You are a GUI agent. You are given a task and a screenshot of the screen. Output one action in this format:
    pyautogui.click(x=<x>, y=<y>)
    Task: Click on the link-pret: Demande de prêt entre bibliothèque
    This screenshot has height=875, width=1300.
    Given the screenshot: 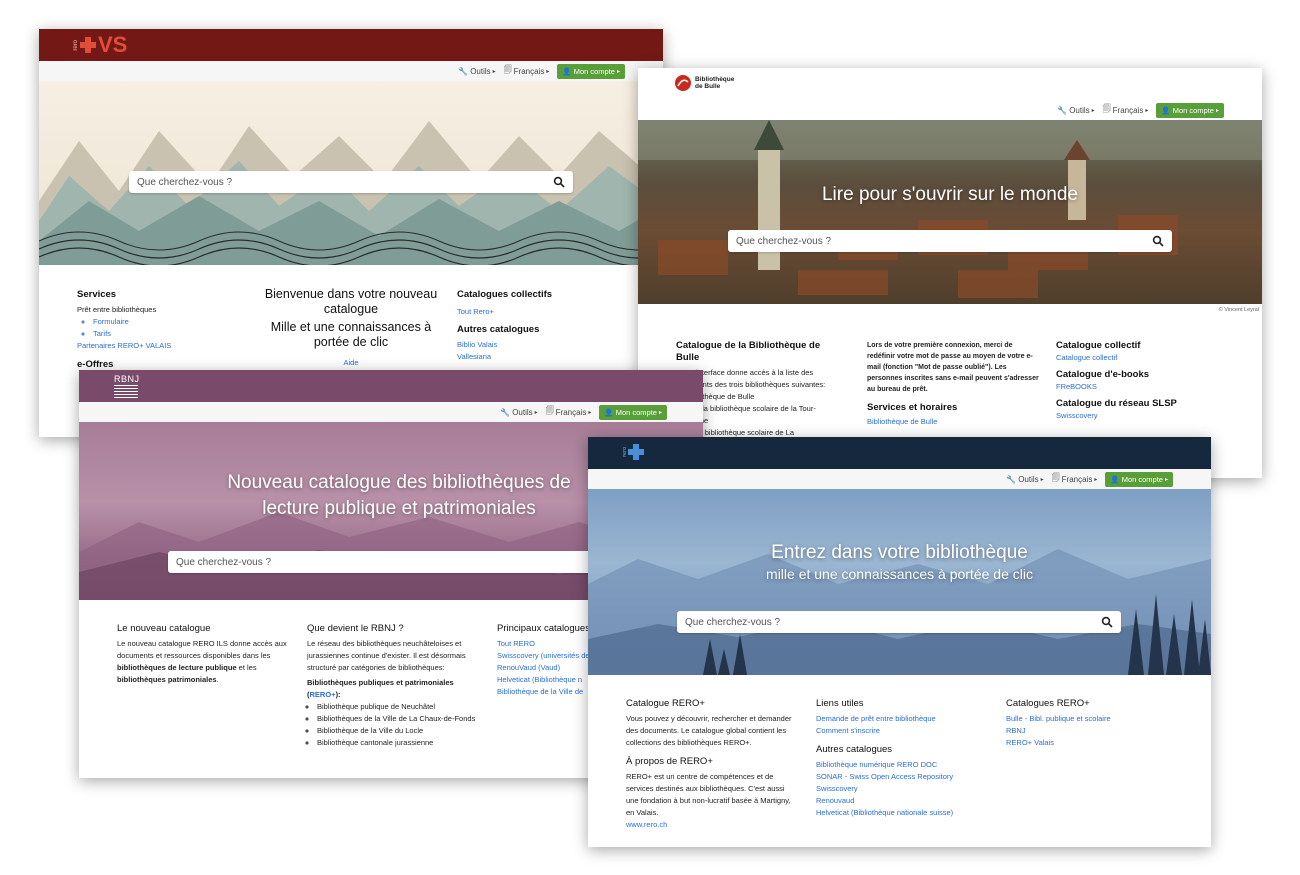 What is the action you would take?
    pyautogui.click(x=906, y=719)
    